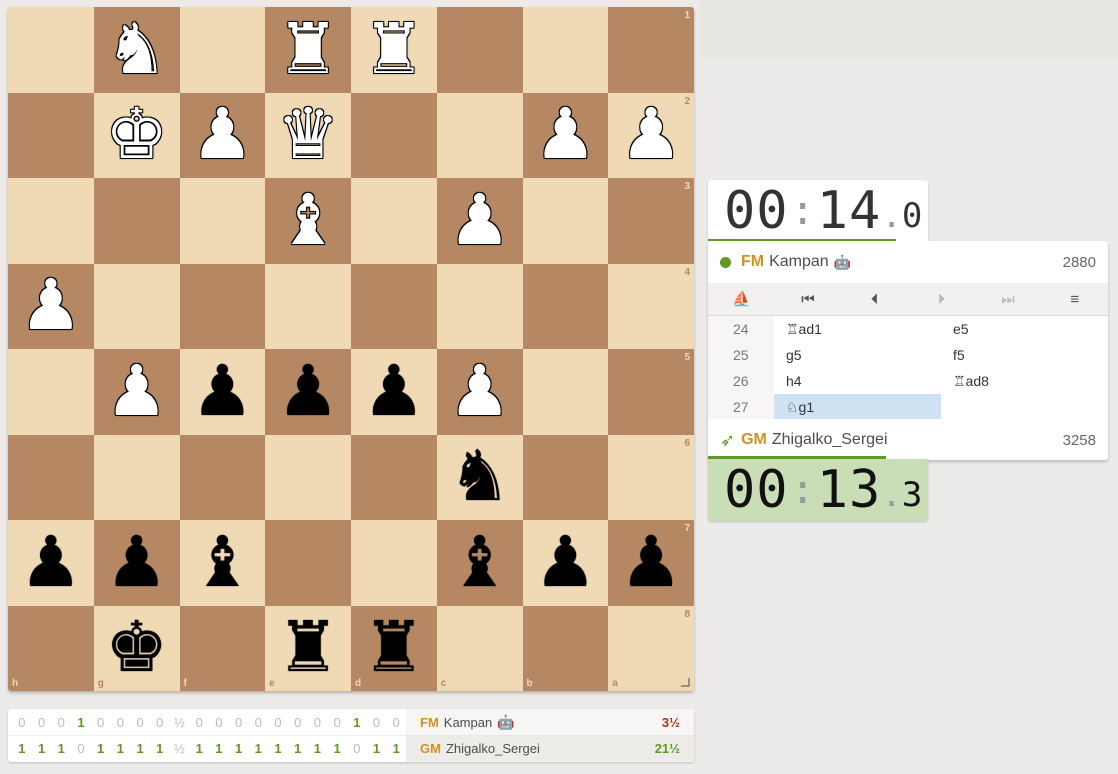 The width and height of the screenshot is (1118, 774). What do you see at coordinates (468, 722) in the screenshot?
I see `player-name: Kampan` at bounding box center [468, 722].